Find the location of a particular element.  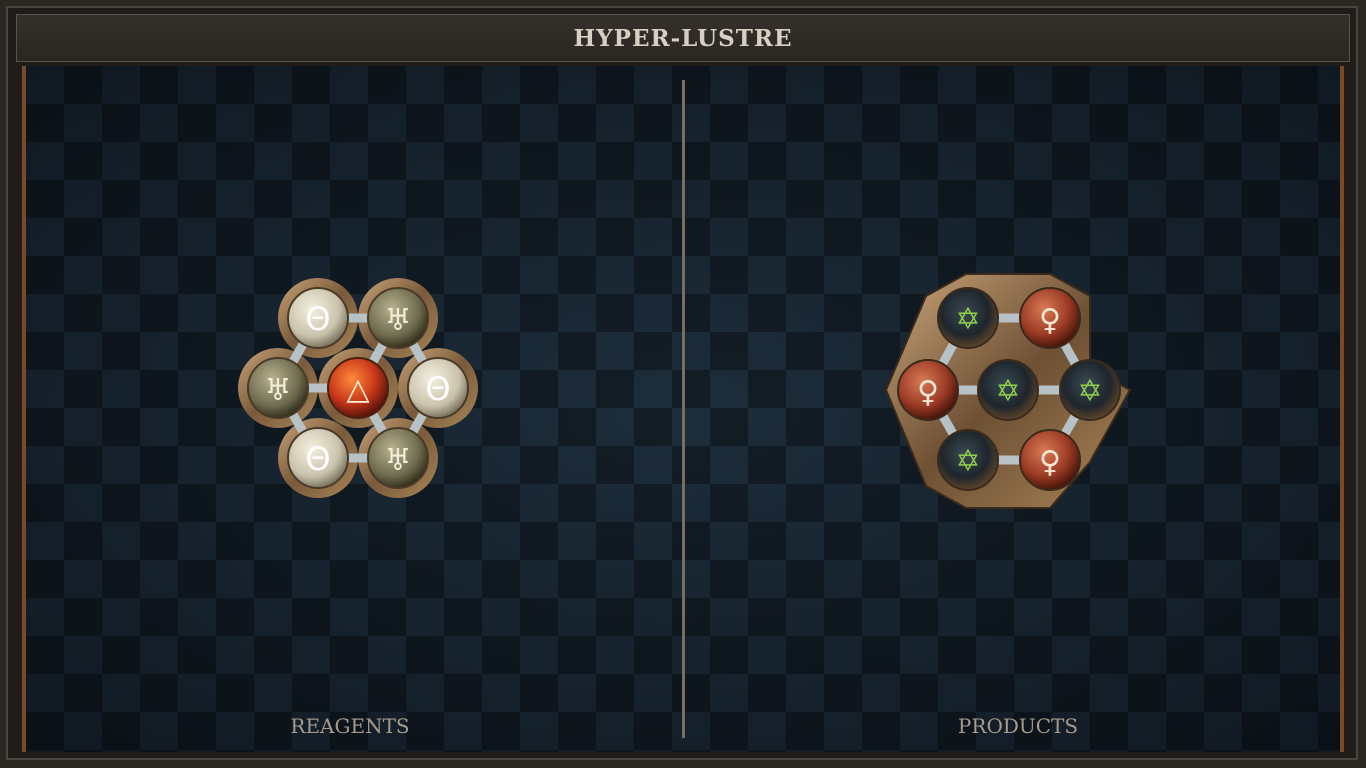

product-molecule: ✡ ♀ ♀ ✡ ✡ ✡ ♀ is located at coordinates (1009, 392).